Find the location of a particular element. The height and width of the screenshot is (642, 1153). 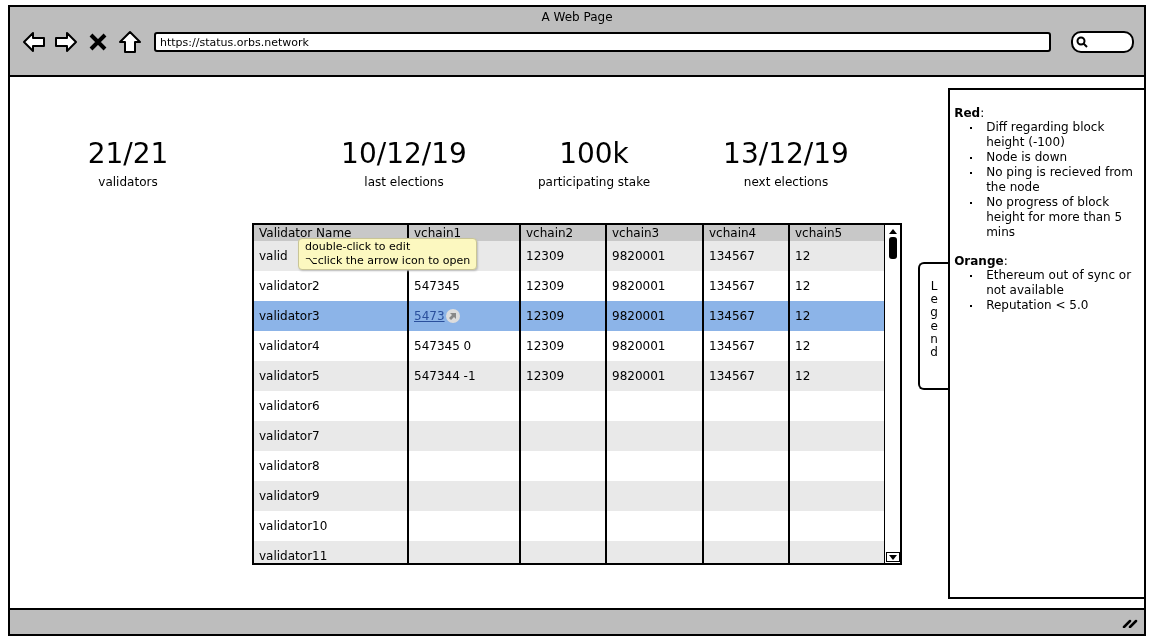

table-cell-text: validator6 is located at coordinates (289, 406).